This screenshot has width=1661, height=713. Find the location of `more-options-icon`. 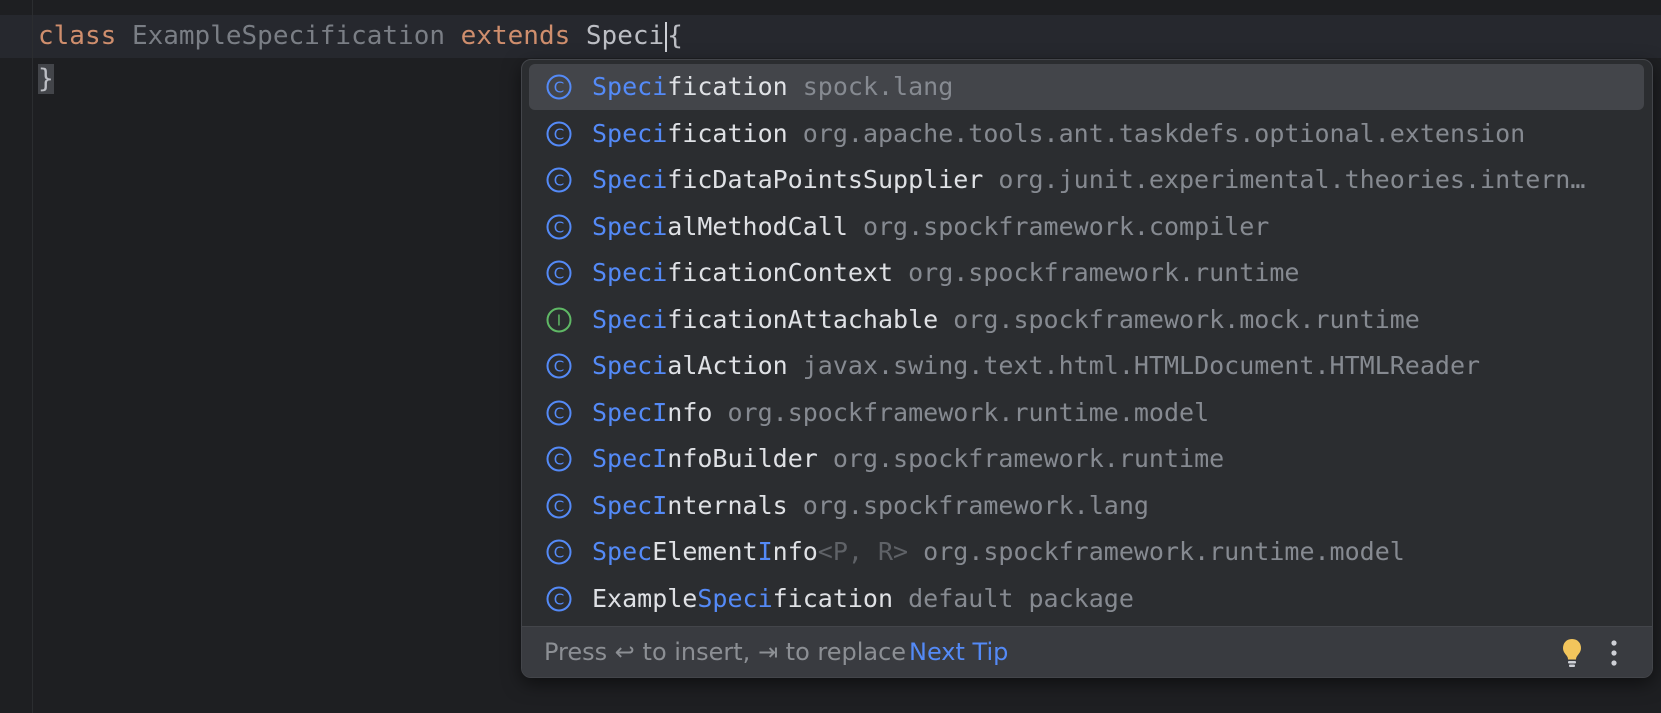

more-options-icon is located at coordinates (1614, 653).